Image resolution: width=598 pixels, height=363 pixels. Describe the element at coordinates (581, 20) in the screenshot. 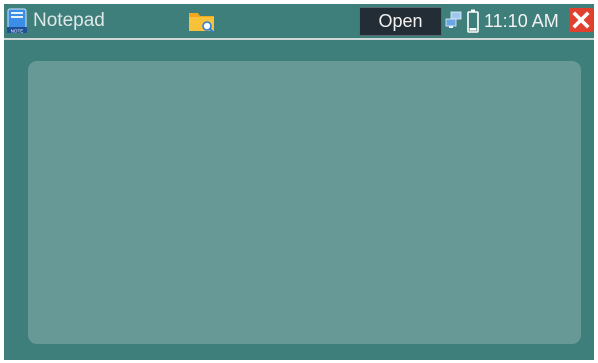

I see `close-icon` at that location.